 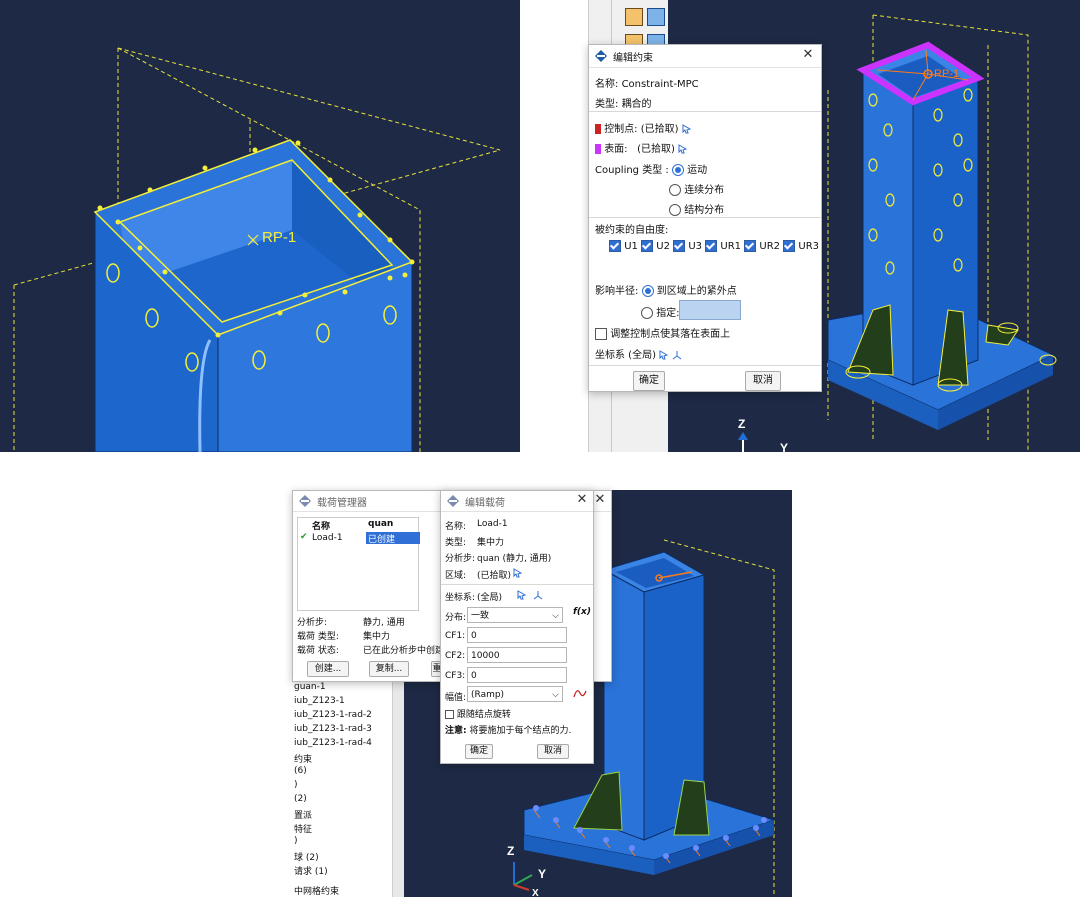 What do you see at coordinates (517, 655) in the screenshot?
I see `cf2-input: 10000` at bounding box center [517, 655].